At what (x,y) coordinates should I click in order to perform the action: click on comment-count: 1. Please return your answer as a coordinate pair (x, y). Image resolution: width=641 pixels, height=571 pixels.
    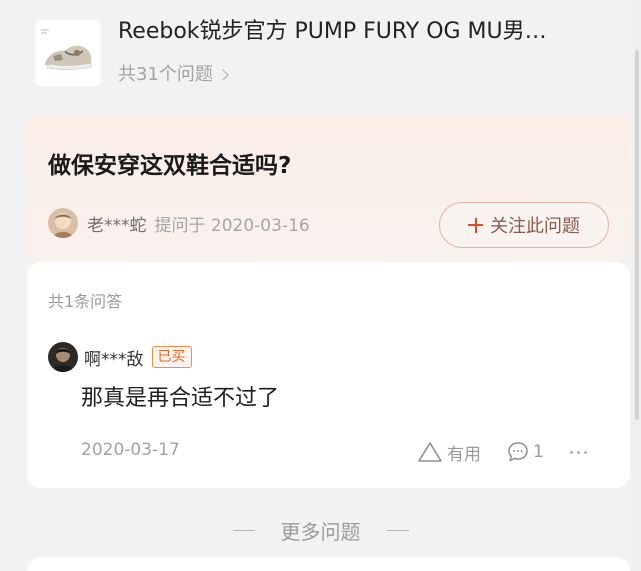
    Looking at the image, I should click on (538, 452).